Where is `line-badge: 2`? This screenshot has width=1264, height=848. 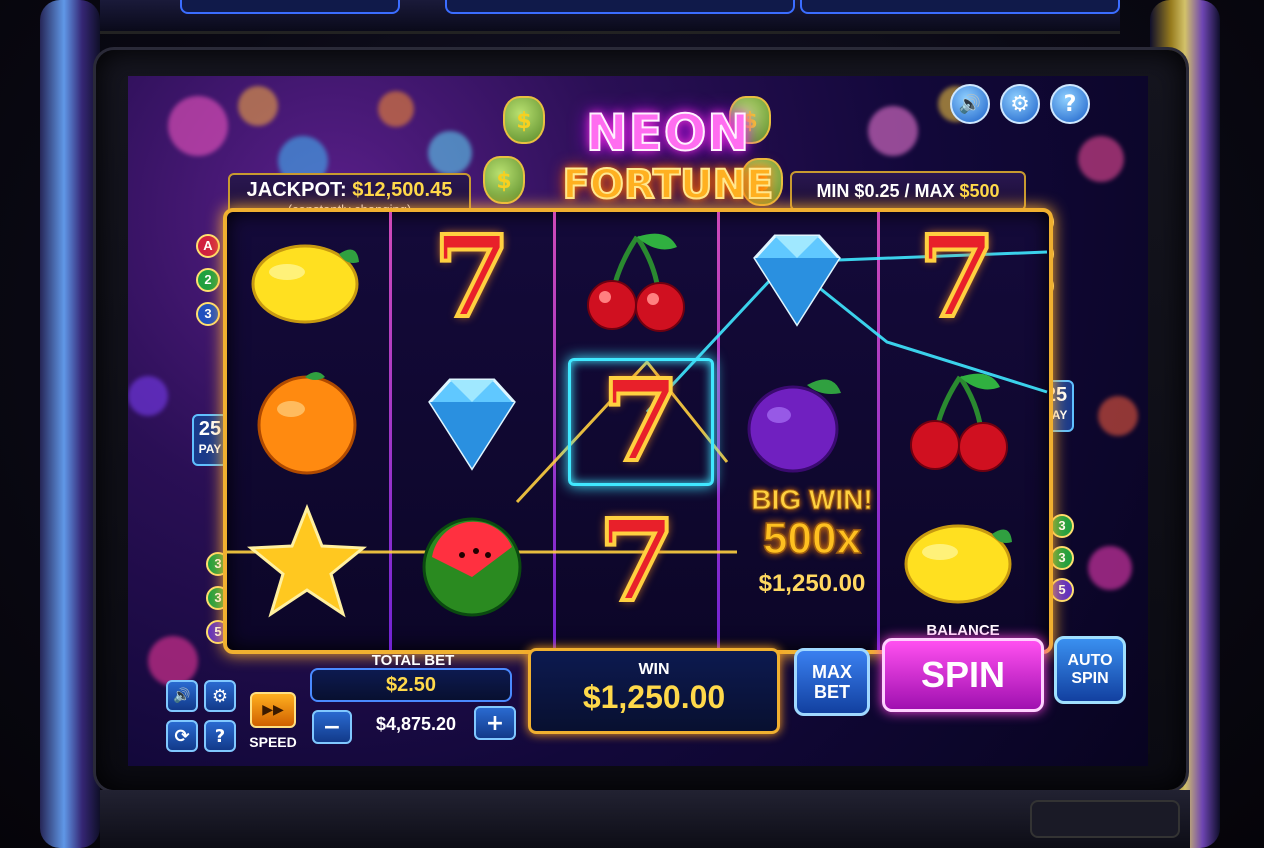 line-badge: 2 is located at coordinates (208, 280).